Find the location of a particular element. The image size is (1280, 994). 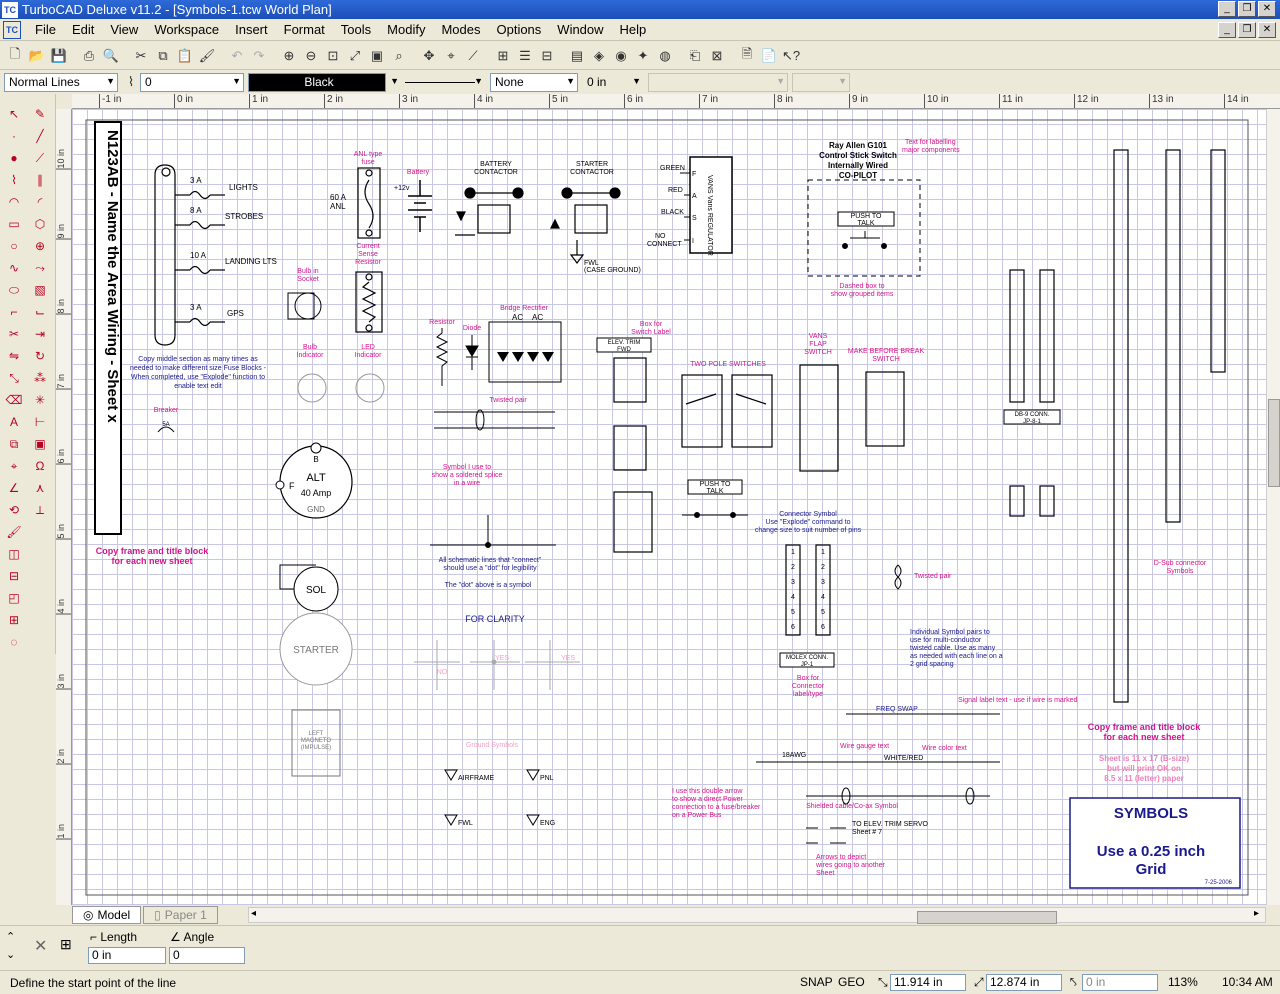

angle-icon: ∠ is located at coordinates (14, 488).